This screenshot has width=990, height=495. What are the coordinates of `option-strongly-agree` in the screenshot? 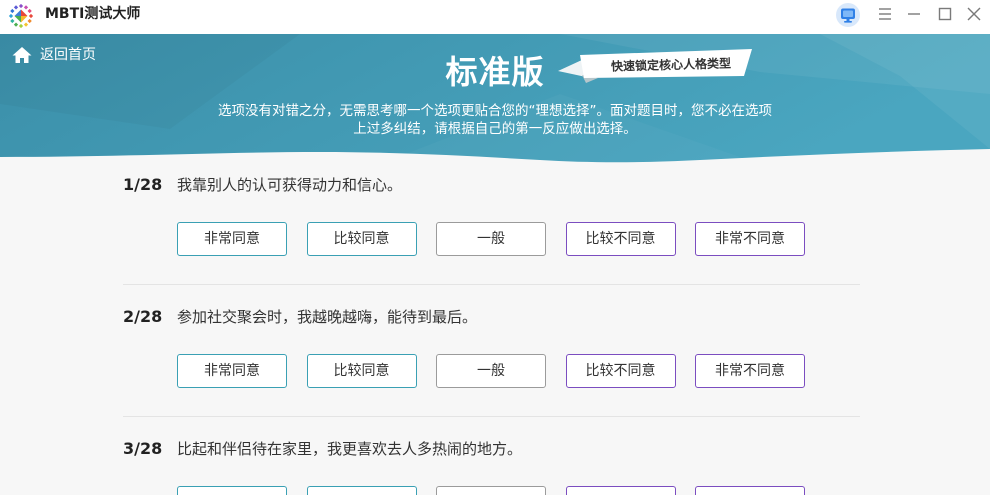 It's located at (232, 490).